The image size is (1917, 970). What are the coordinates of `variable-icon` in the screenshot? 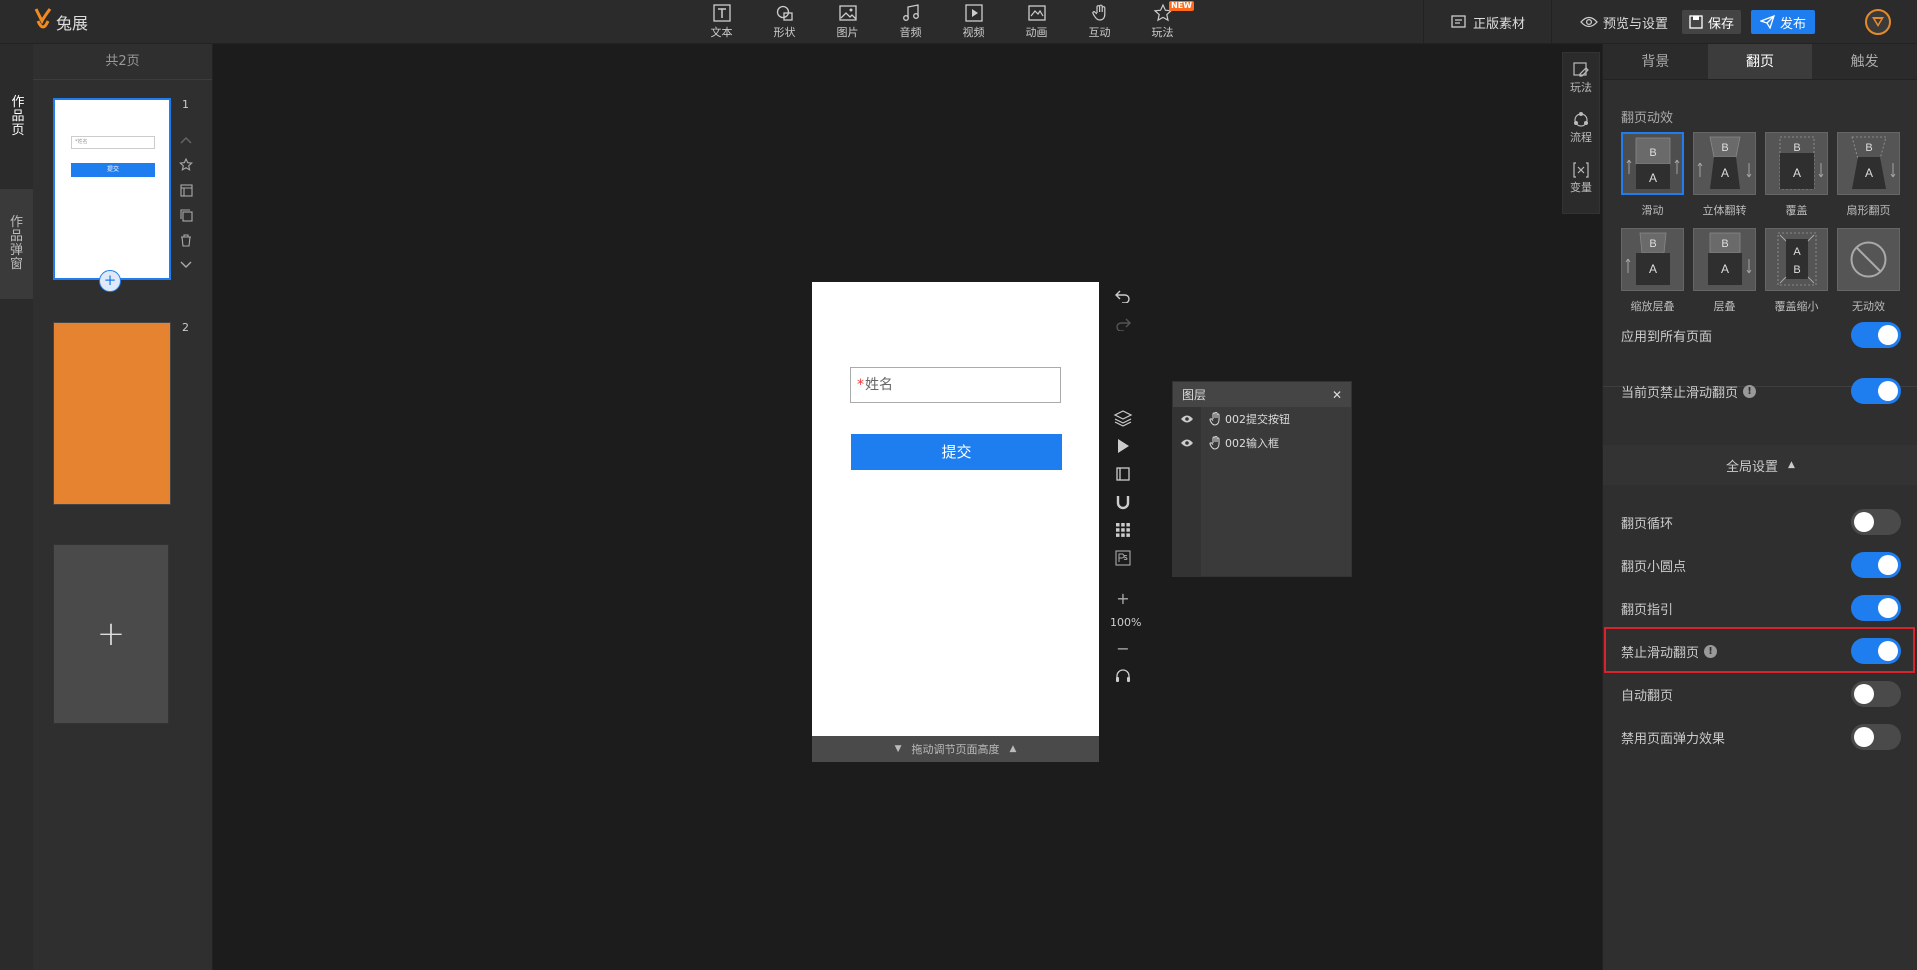 It's located at (1581, 170).